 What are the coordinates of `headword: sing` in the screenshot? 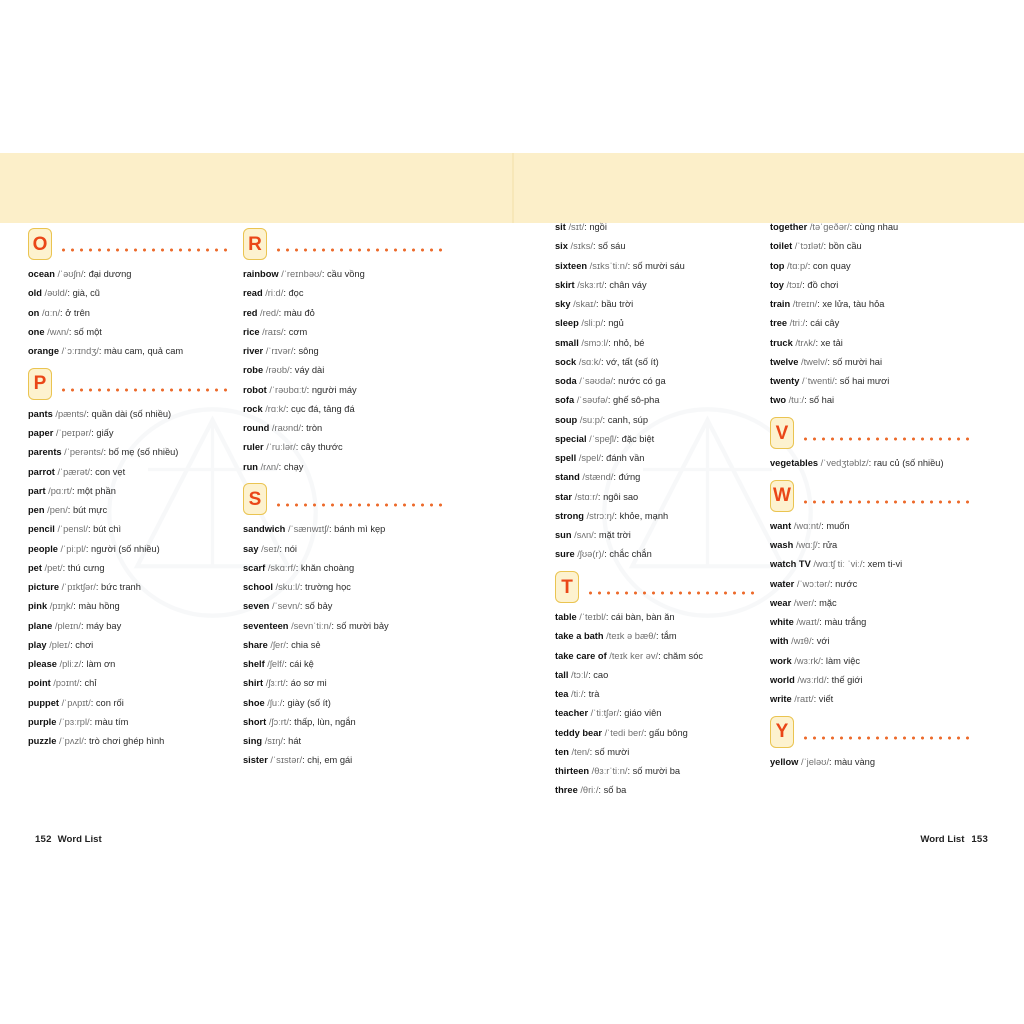 It's located at (253, 741).